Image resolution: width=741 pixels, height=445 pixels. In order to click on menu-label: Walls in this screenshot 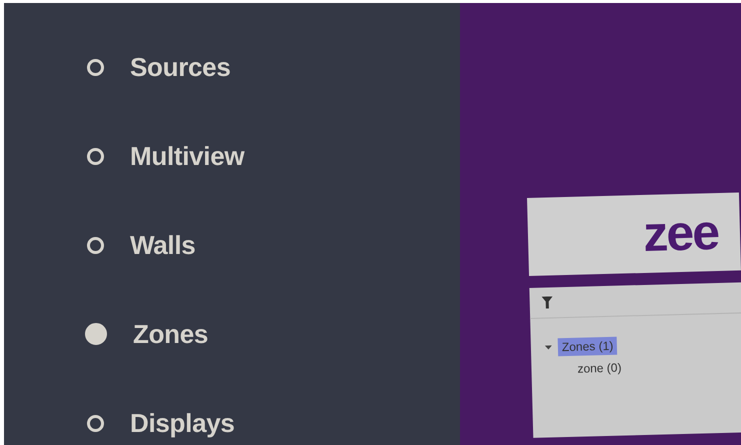, I will do `click(163, 245)`.